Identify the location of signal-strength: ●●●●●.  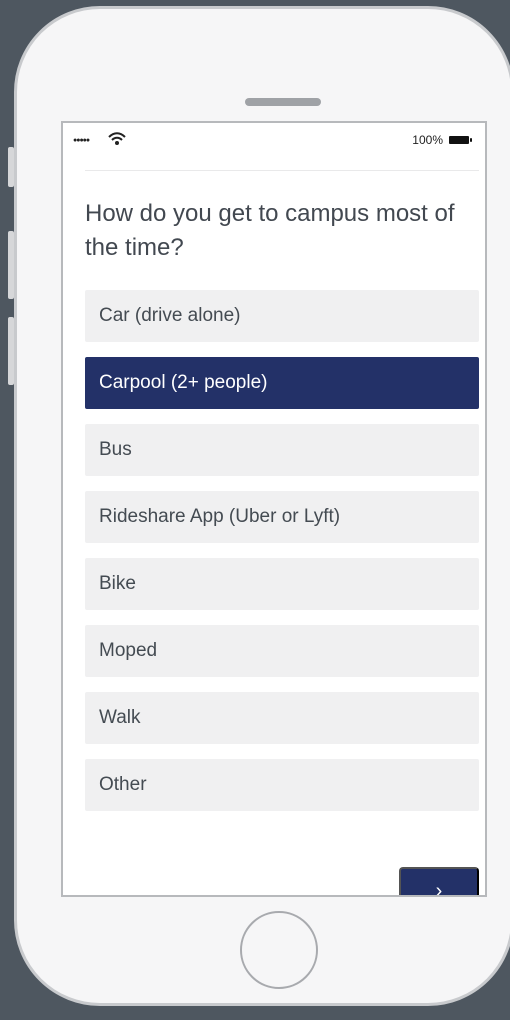
(108, 141).